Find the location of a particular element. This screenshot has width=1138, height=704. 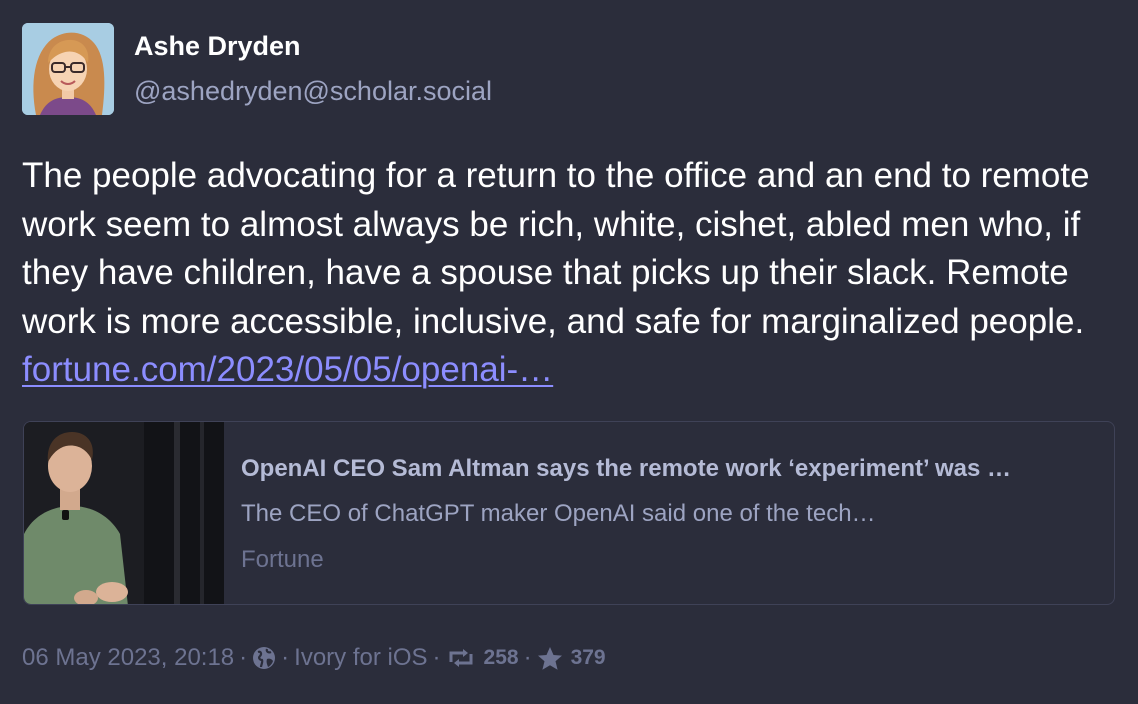

person-photo-thumbnail is located at coordinates (124, 513).